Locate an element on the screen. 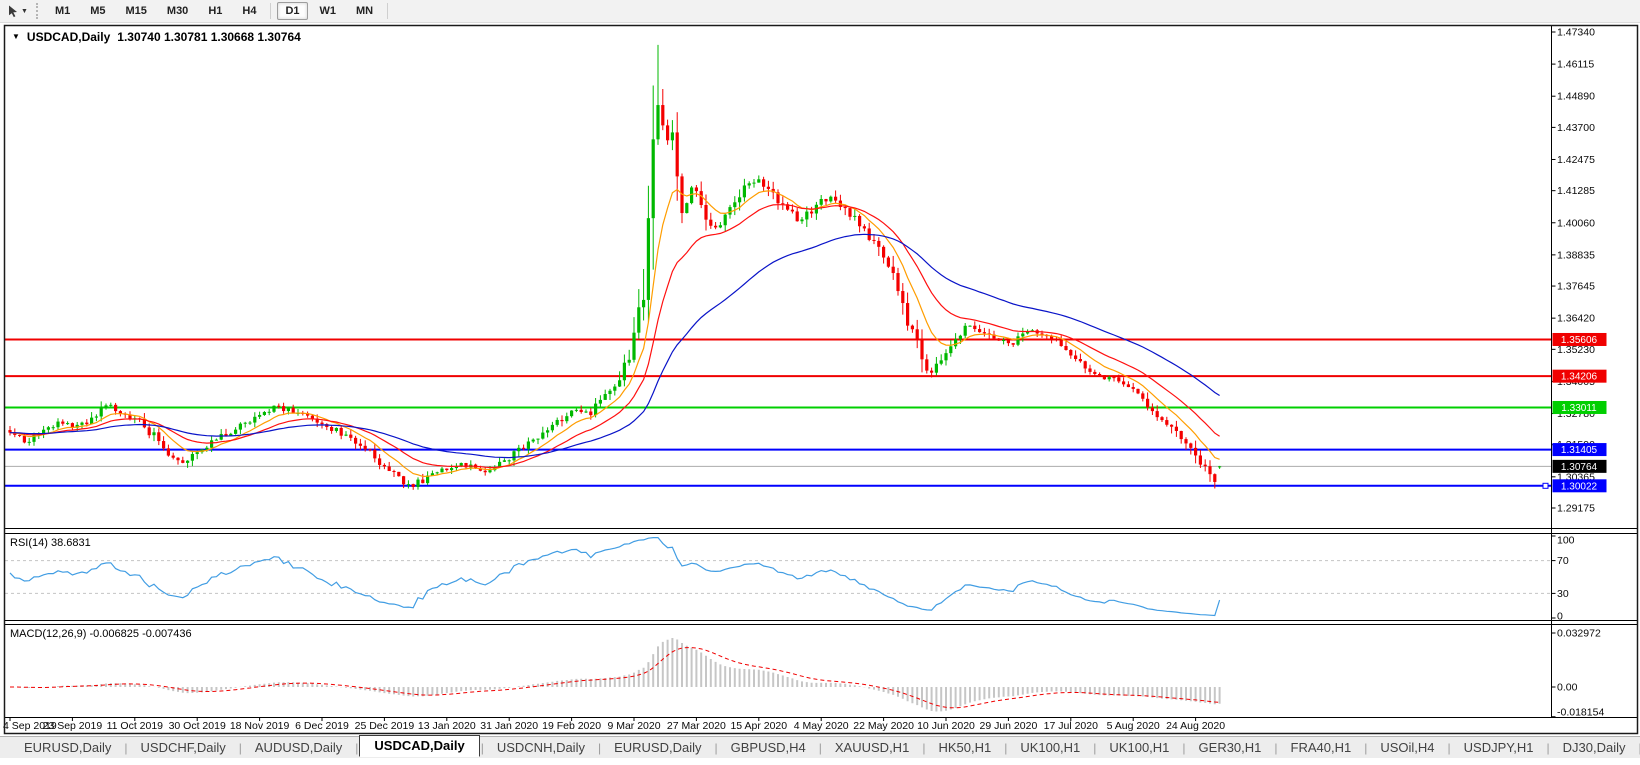  collapse-triangle-icon: ▼ is located at coordinates (16, 37).